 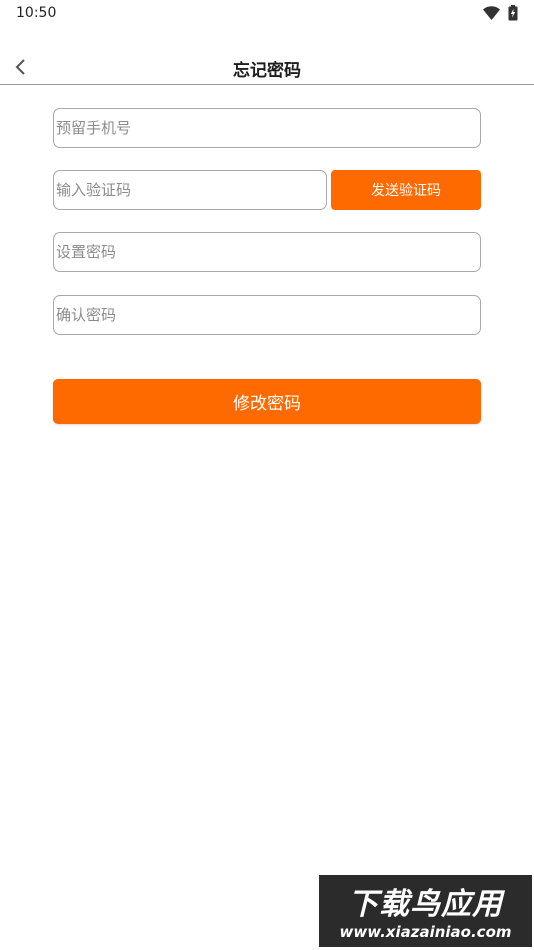 What do you see at coordinates (267, 401) in the screenshot?
I see `change-password-button: 修改密码` at bounding box center [267, 401].